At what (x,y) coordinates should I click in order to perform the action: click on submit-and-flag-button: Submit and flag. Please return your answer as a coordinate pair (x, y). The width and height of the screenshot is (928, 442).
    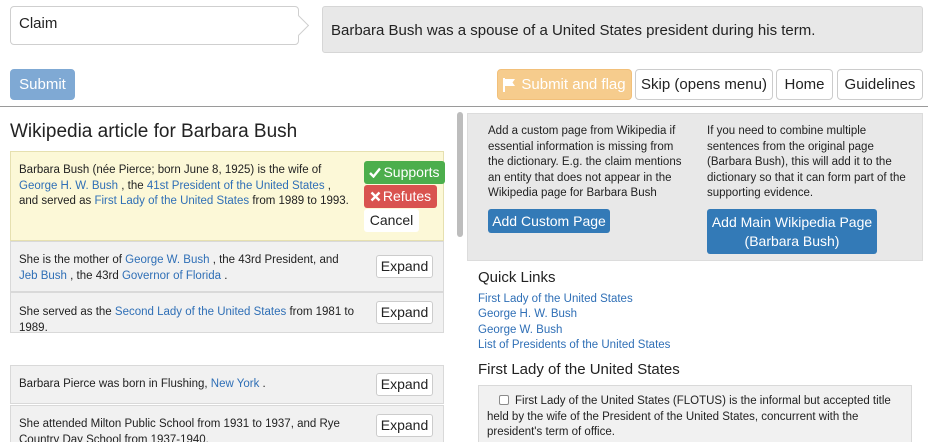
    Looking at the image, I should click on (564, 84).